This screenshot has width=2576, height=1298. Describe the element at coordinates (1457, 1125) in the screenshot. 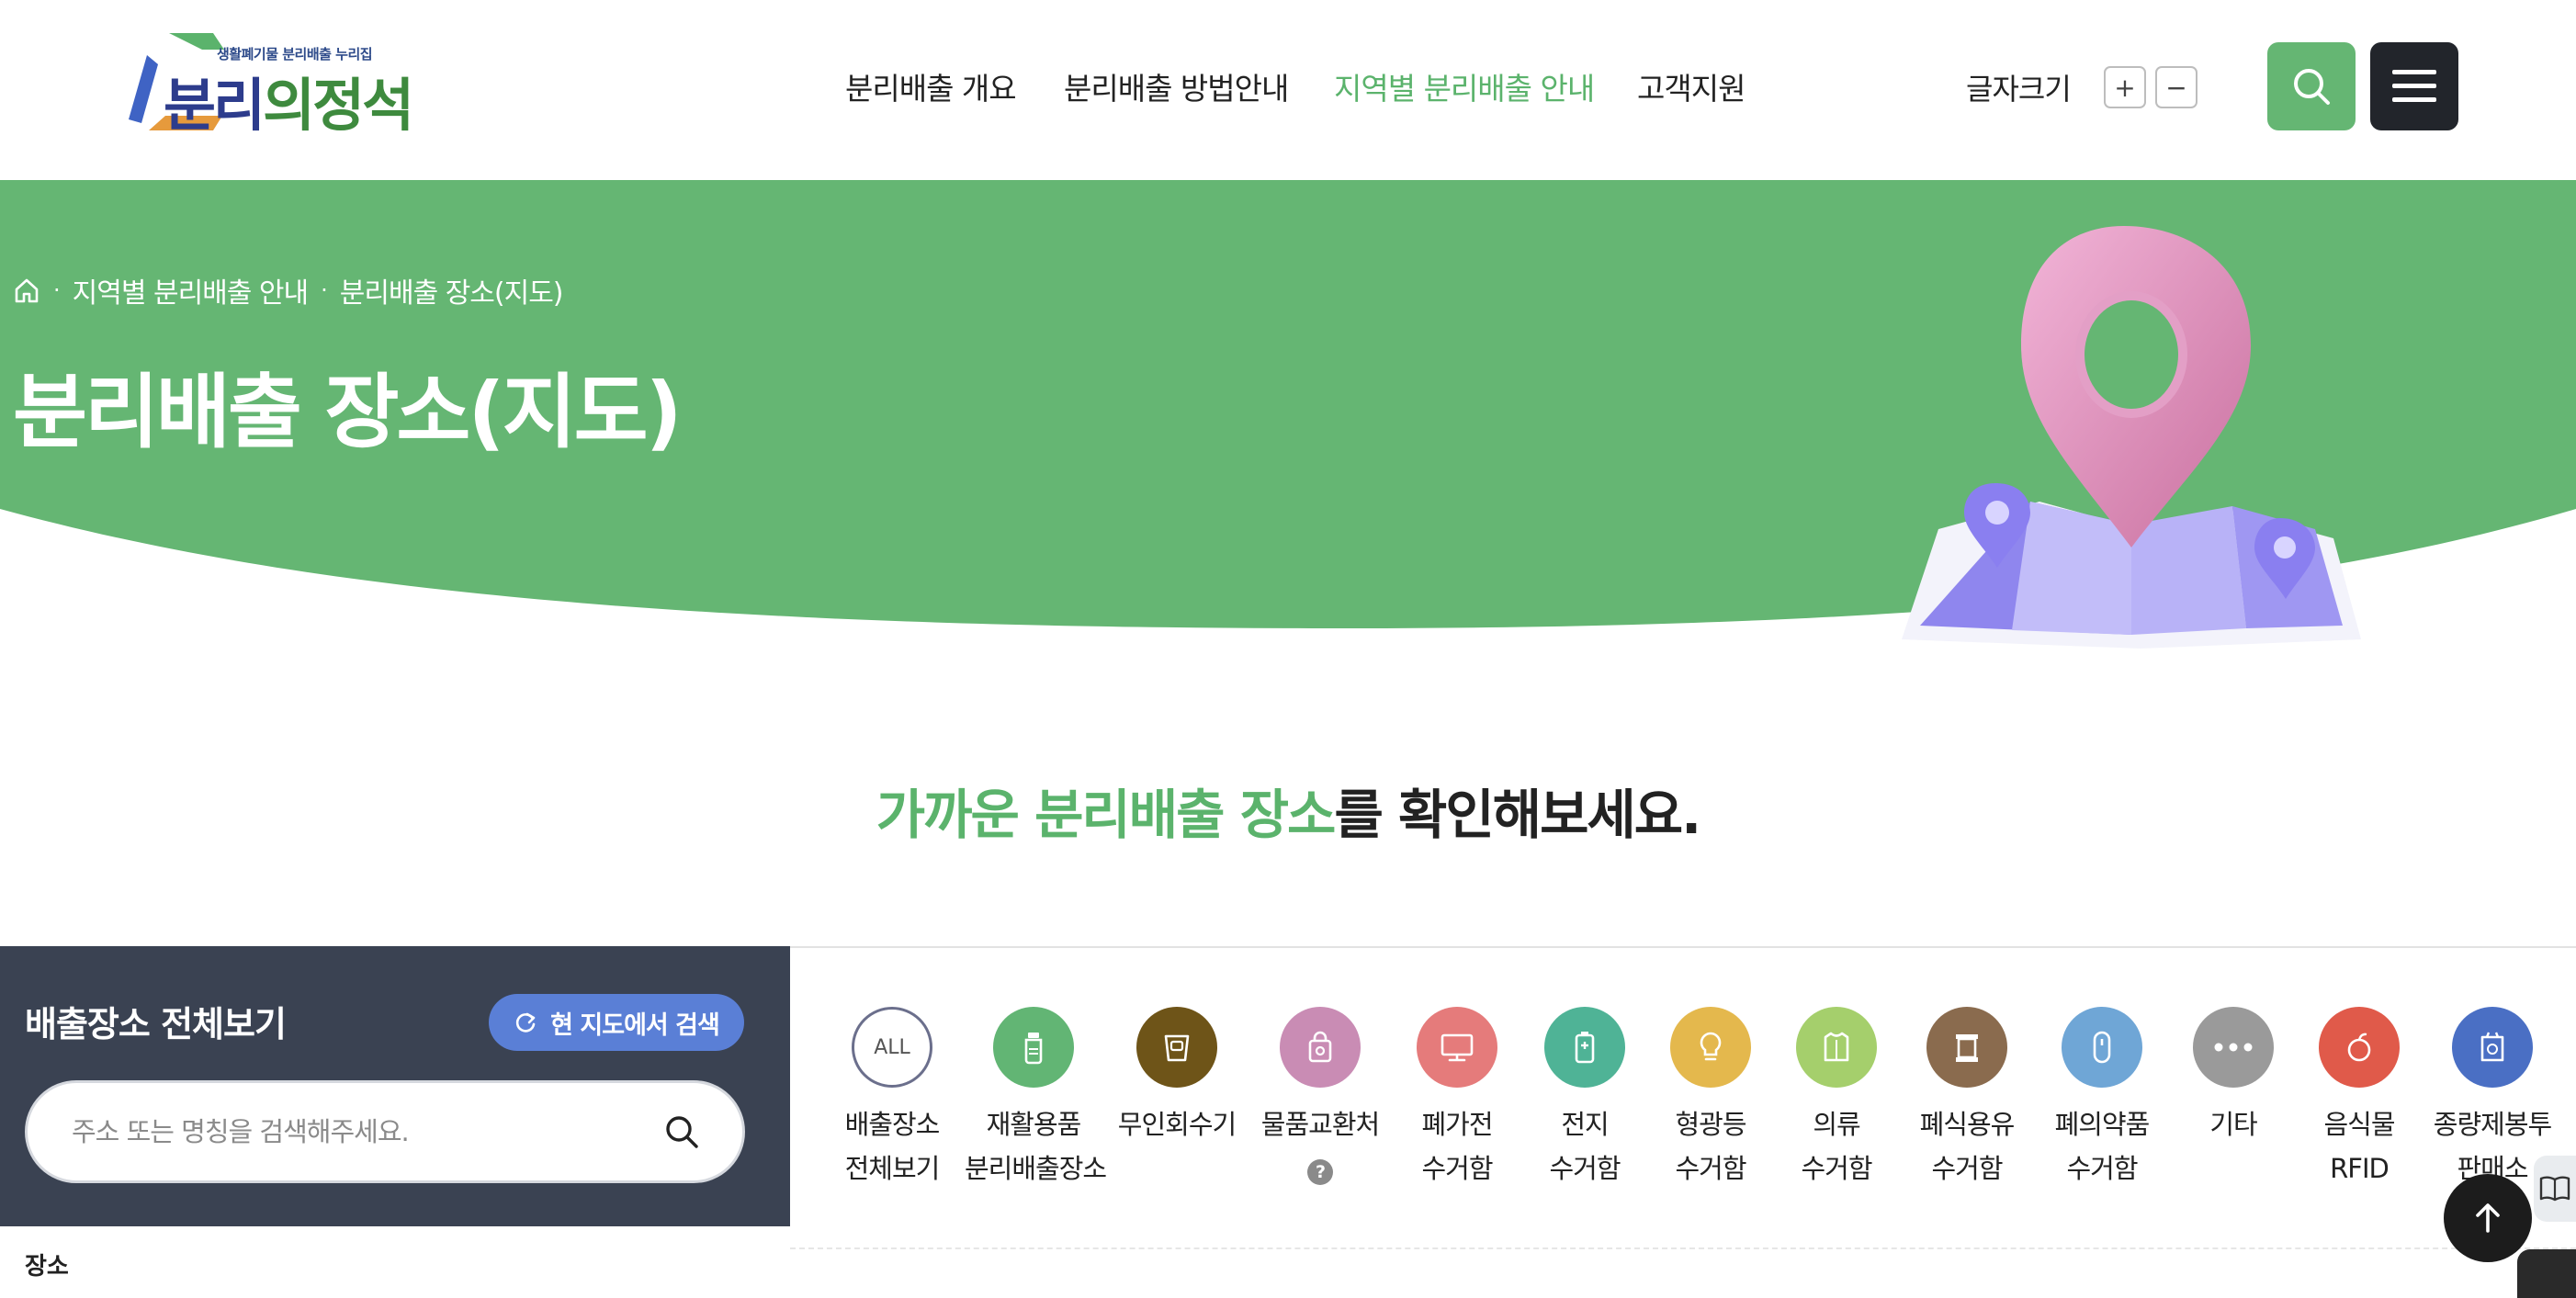

I see `category-label-line1: 폐가전` at that location.